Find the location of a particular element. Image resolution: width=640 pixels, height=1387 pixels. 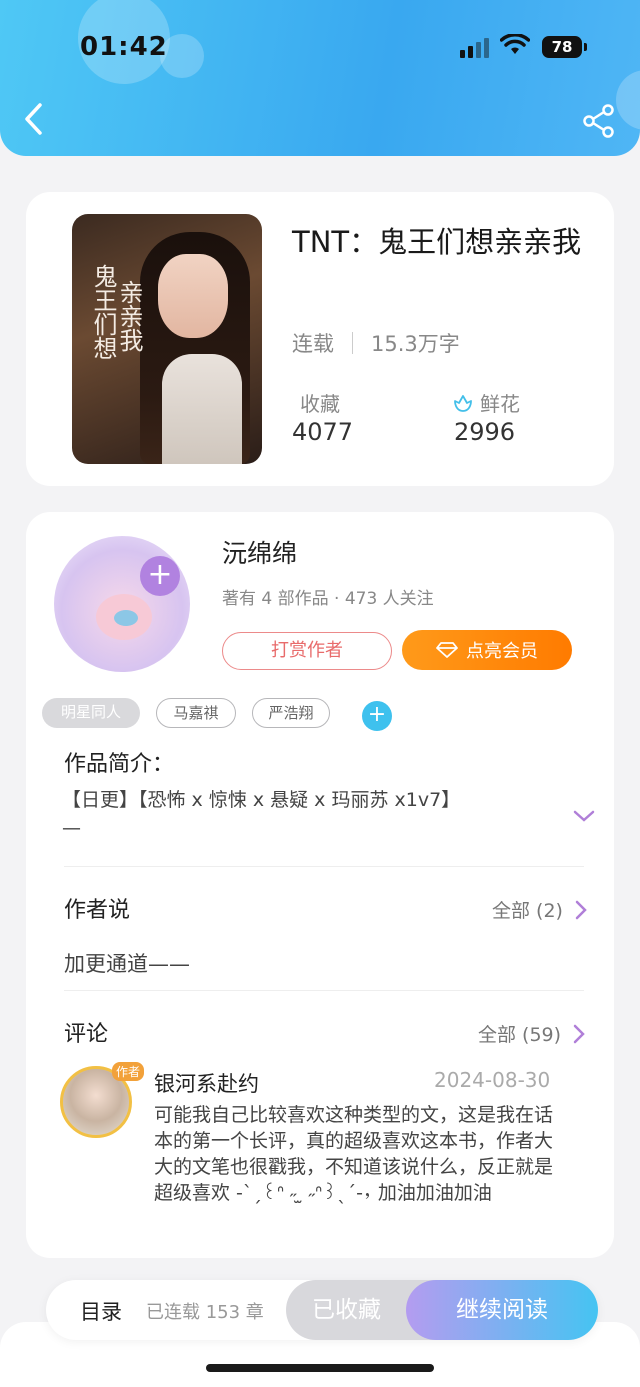

intro-title: 作品简介： is located at coordinates (119, 764).